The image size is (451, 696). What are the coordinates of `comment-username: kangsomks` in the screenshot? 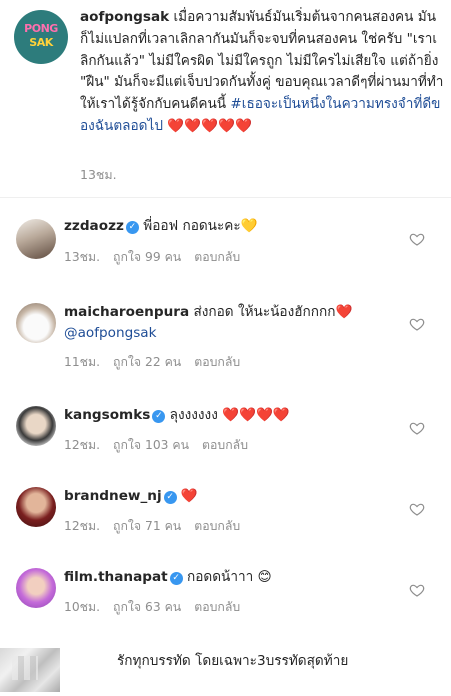 It's located at (107, 415).